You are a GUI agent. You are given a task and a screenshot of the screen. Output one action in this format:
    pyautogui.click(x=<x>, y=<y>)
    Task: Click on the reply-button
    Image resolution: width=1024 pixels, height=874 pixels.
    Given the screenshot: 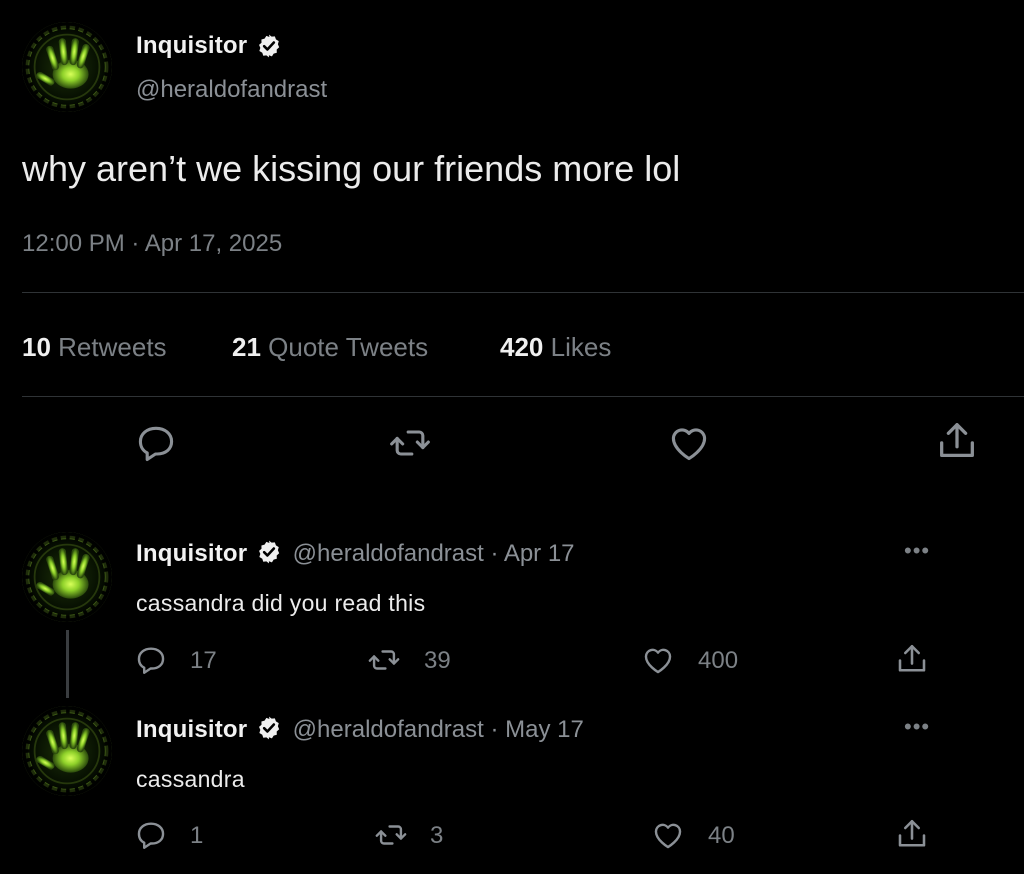 What is the action you would take?
    pyautogui.click(x=156, y=443)
    